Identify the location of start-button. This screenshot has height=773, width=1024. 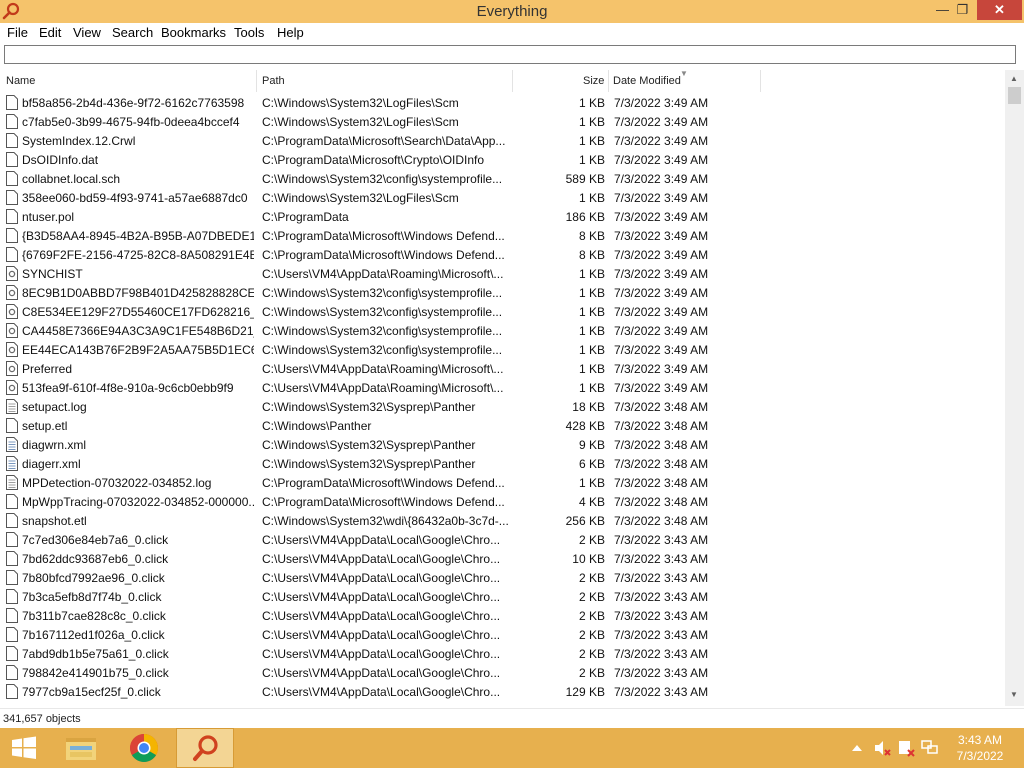
(24, 748).